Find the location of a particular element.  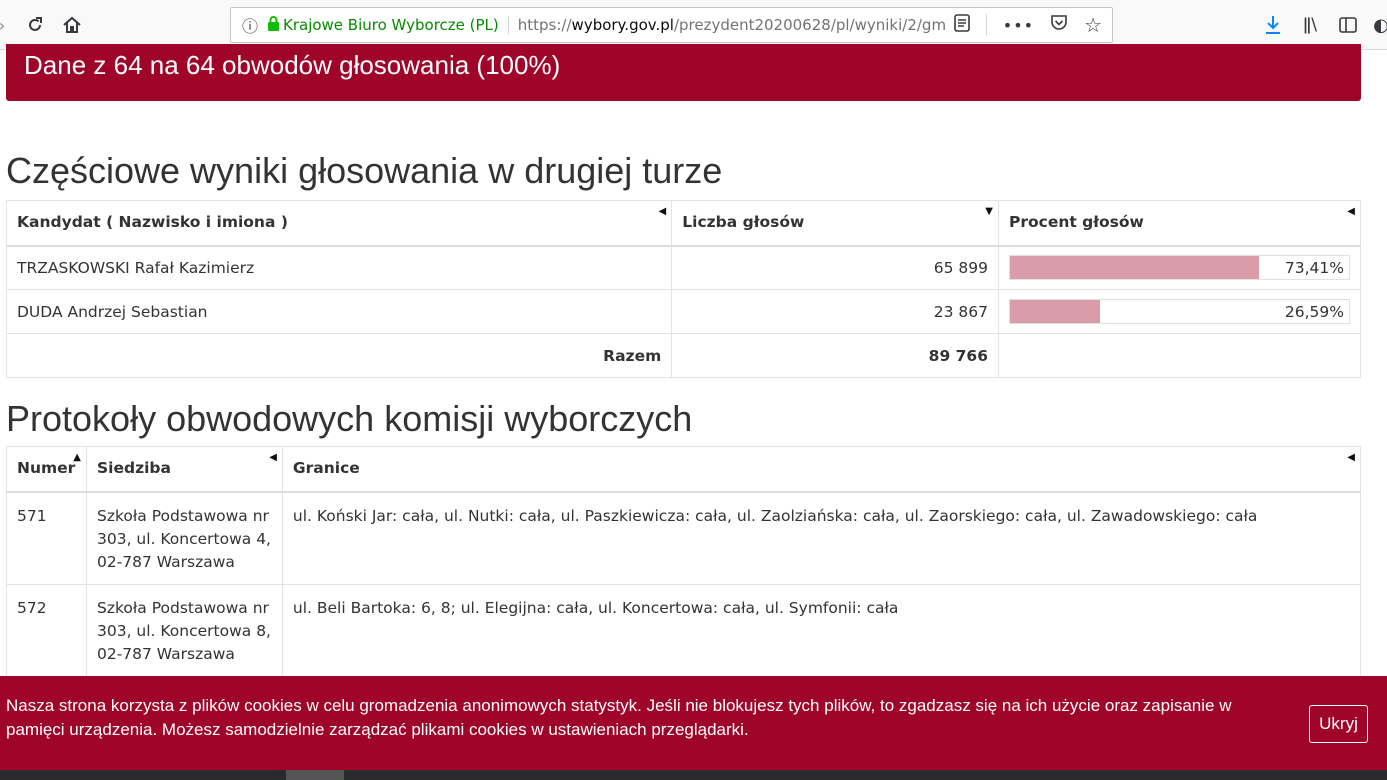

total-label: Razem is located at coordinates (339, 355).